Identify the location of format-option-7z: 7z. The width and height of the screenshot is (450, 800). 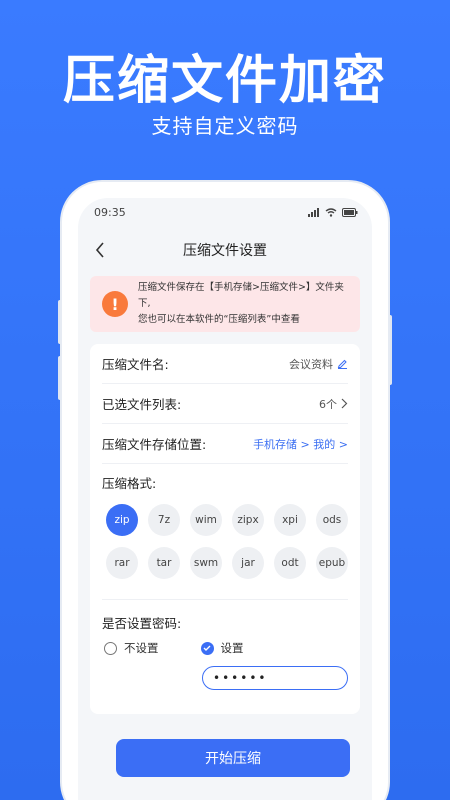
(164, 520).